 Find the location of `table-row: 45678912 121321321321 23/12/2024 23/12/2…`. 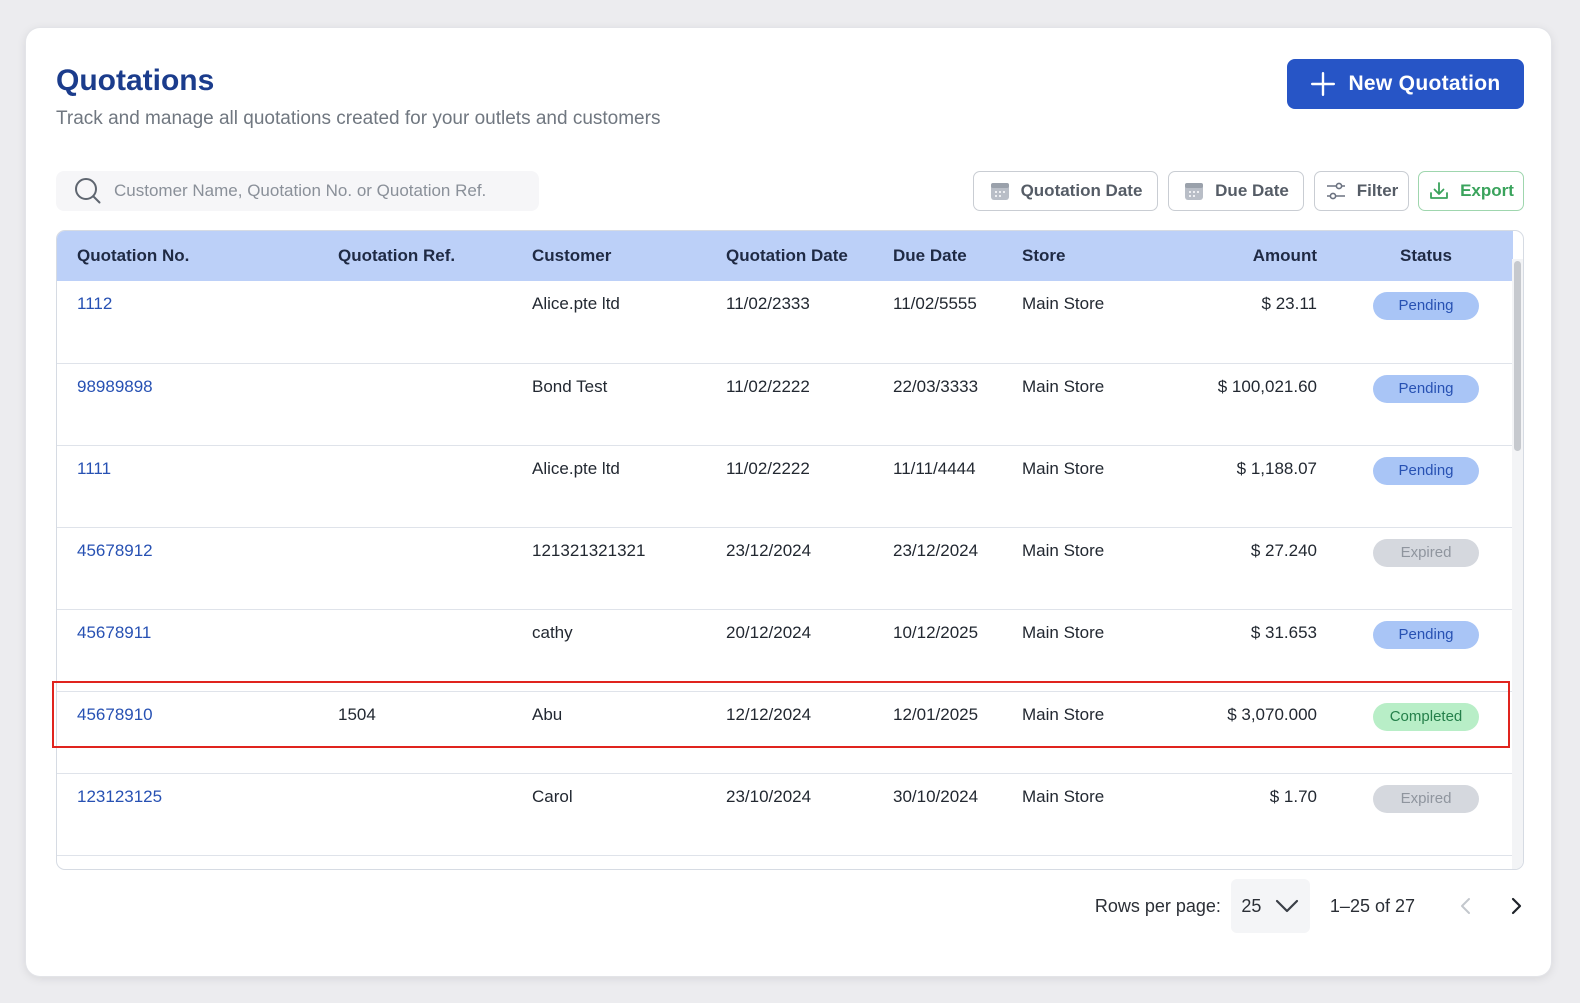

table-row: 45678912 121321321321 23/12/2024 23/12/2… is located at coordinates (785, 568).